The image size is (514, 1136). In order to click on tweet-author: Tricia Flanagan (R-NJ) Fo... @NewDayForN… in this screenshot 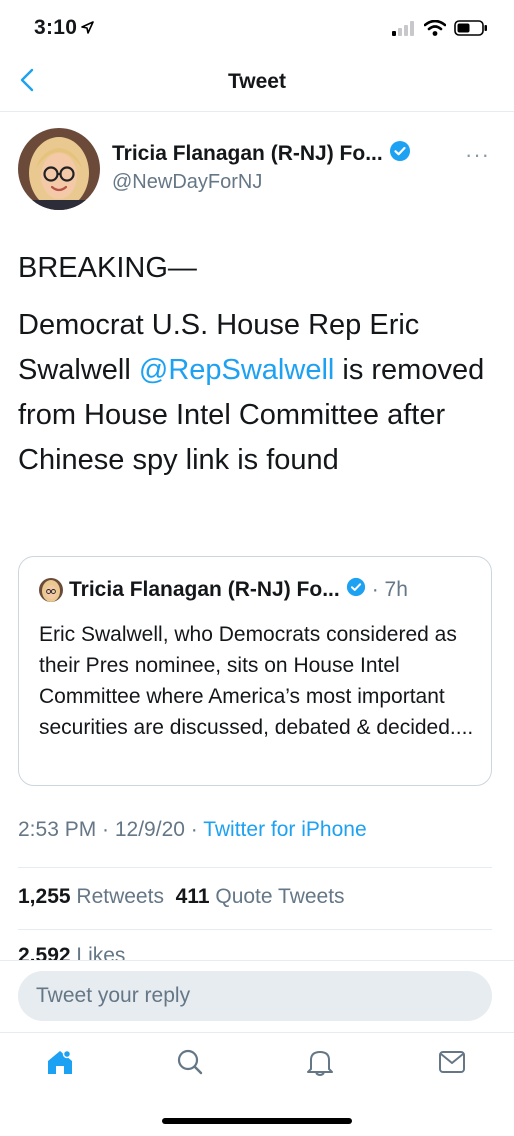, I will do `click(256, 170)`.